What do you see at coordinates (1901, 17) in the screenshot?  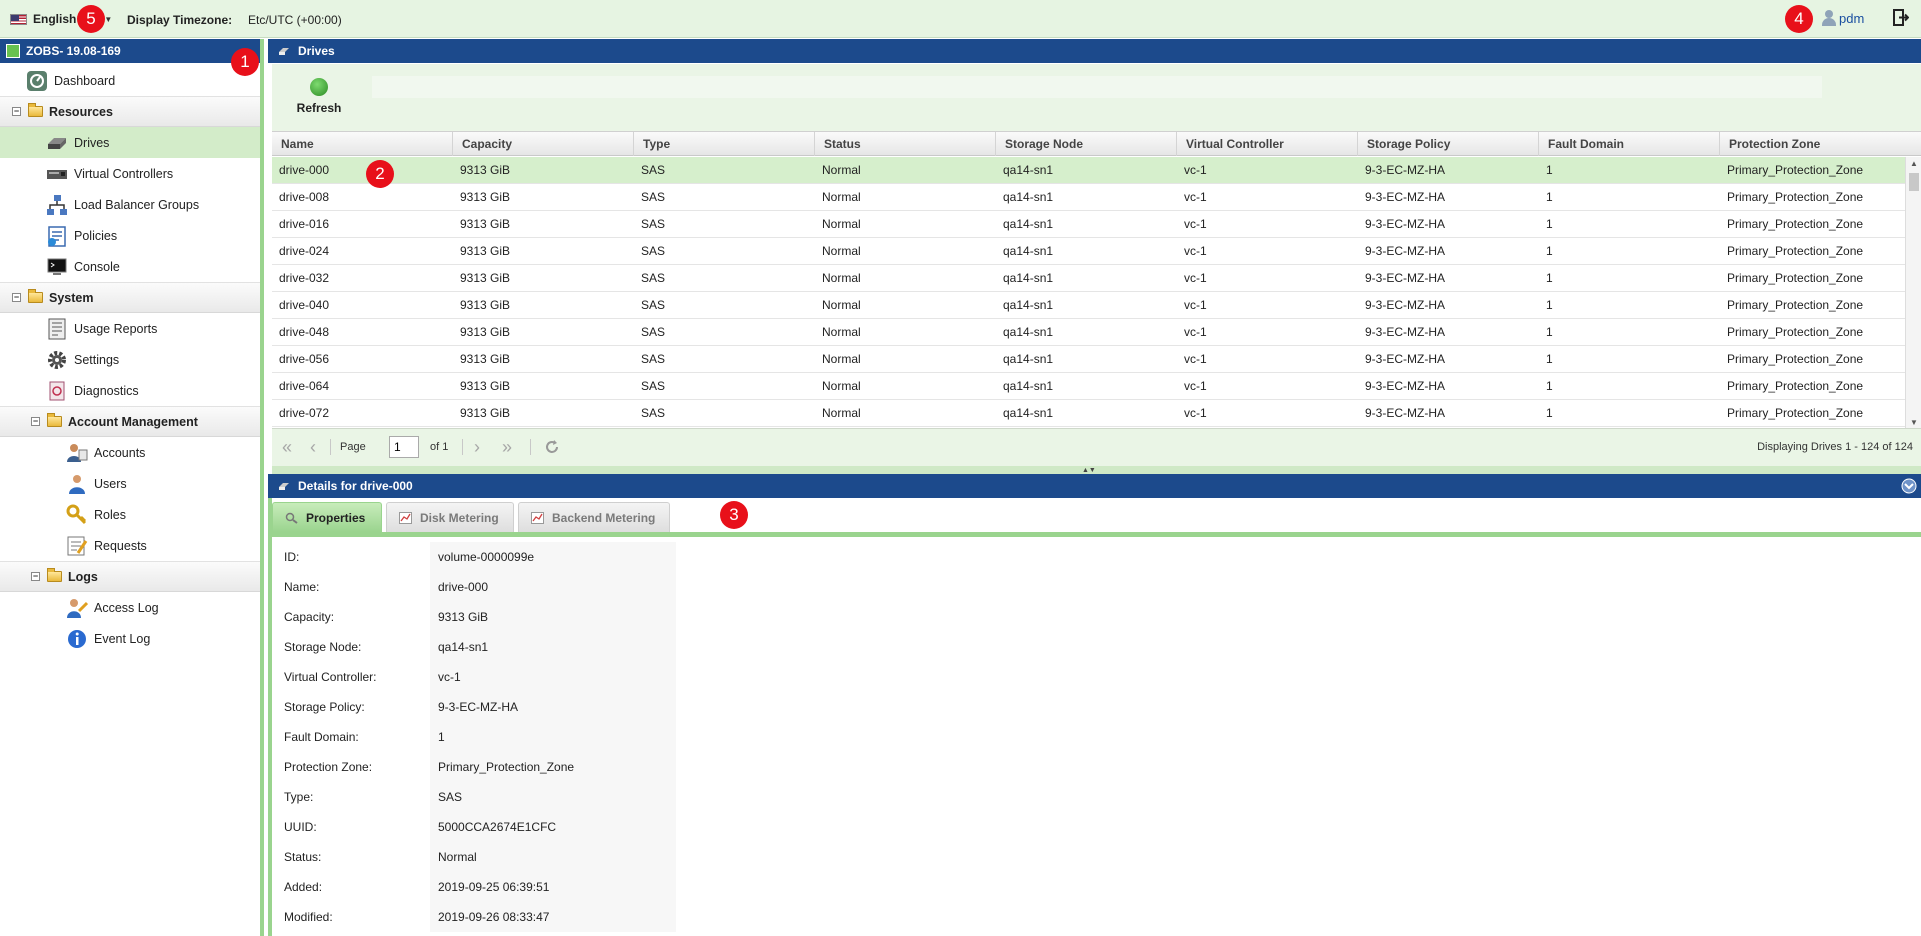 I see `logout-icon` at bounding box center [1901, 17].